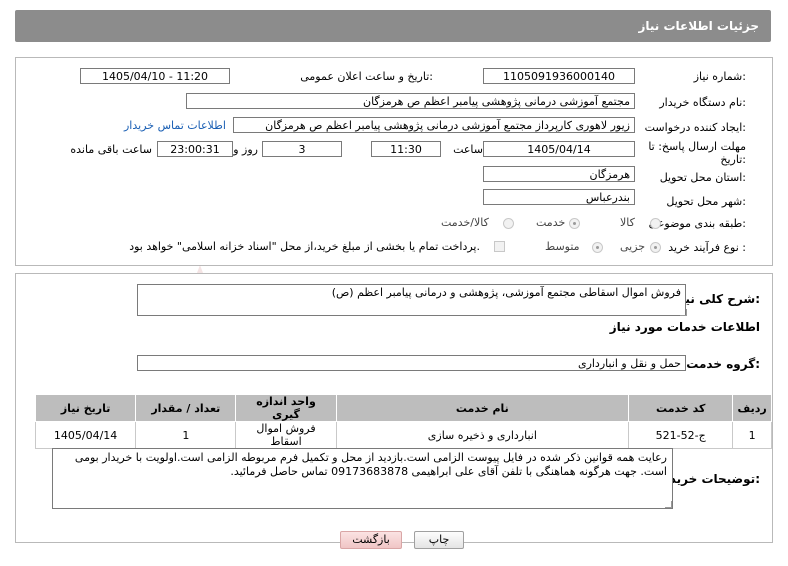 This screenshot has width=788, height=566. I want to click on column-header-row-number: ردیف, so click(752, 408).